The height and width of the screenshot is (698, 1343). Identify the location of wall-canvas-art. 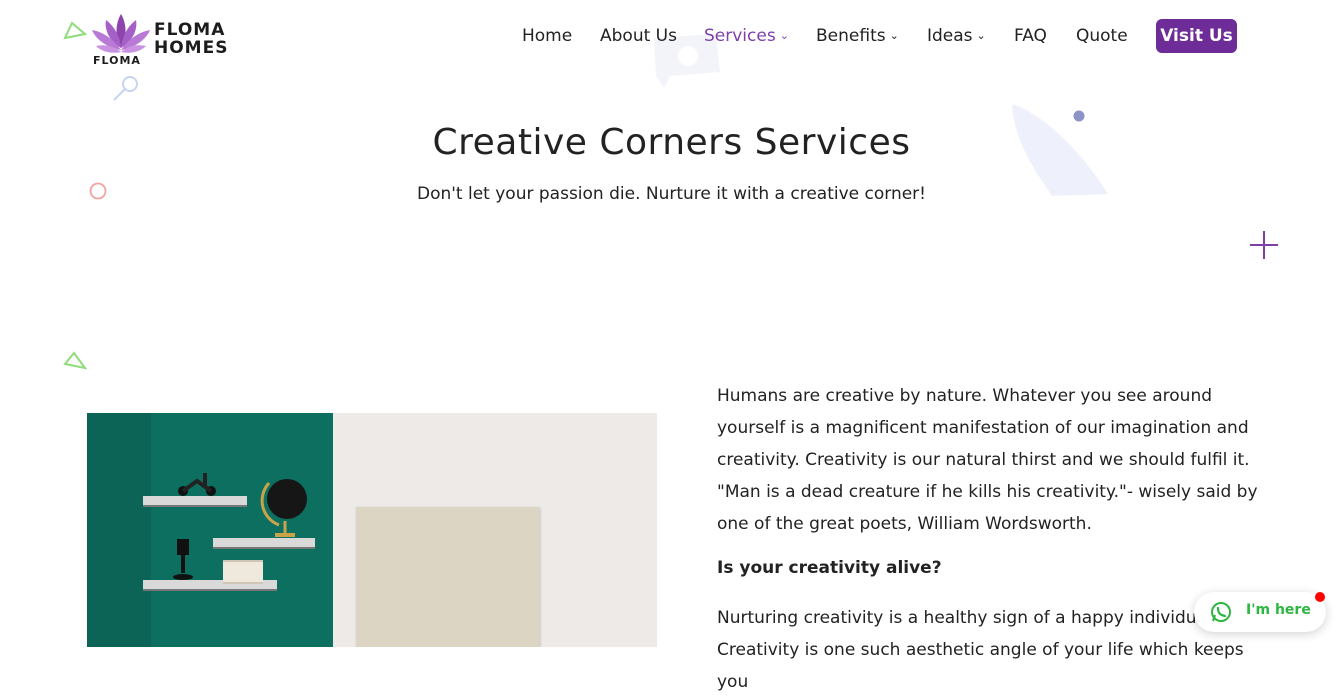
(447, 577).